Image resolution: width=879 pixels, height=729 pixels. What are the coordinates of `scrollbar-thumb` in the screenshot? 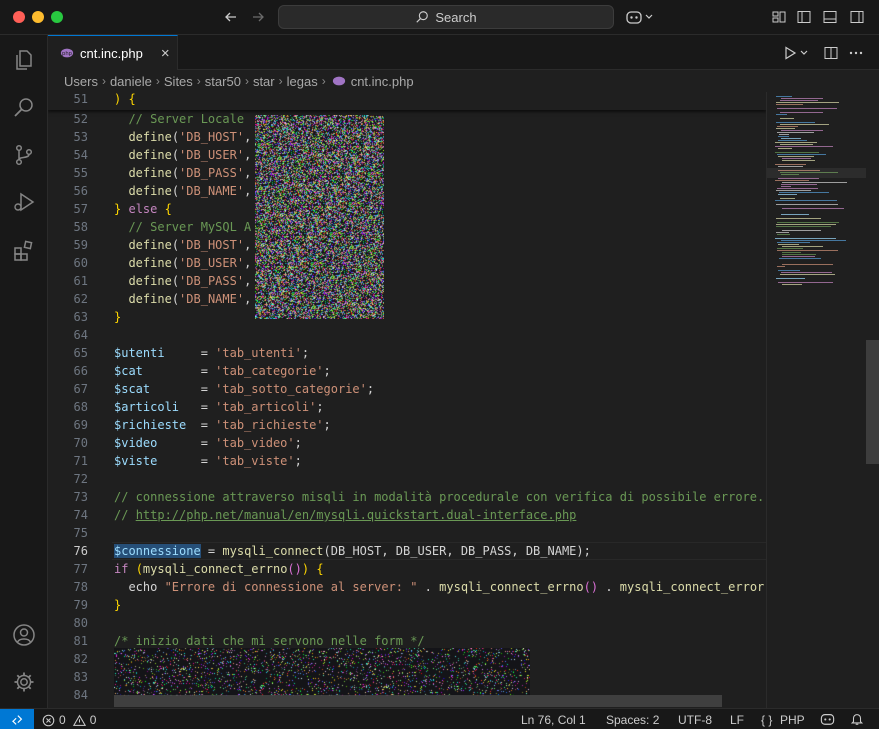 It's located at (872, 402).